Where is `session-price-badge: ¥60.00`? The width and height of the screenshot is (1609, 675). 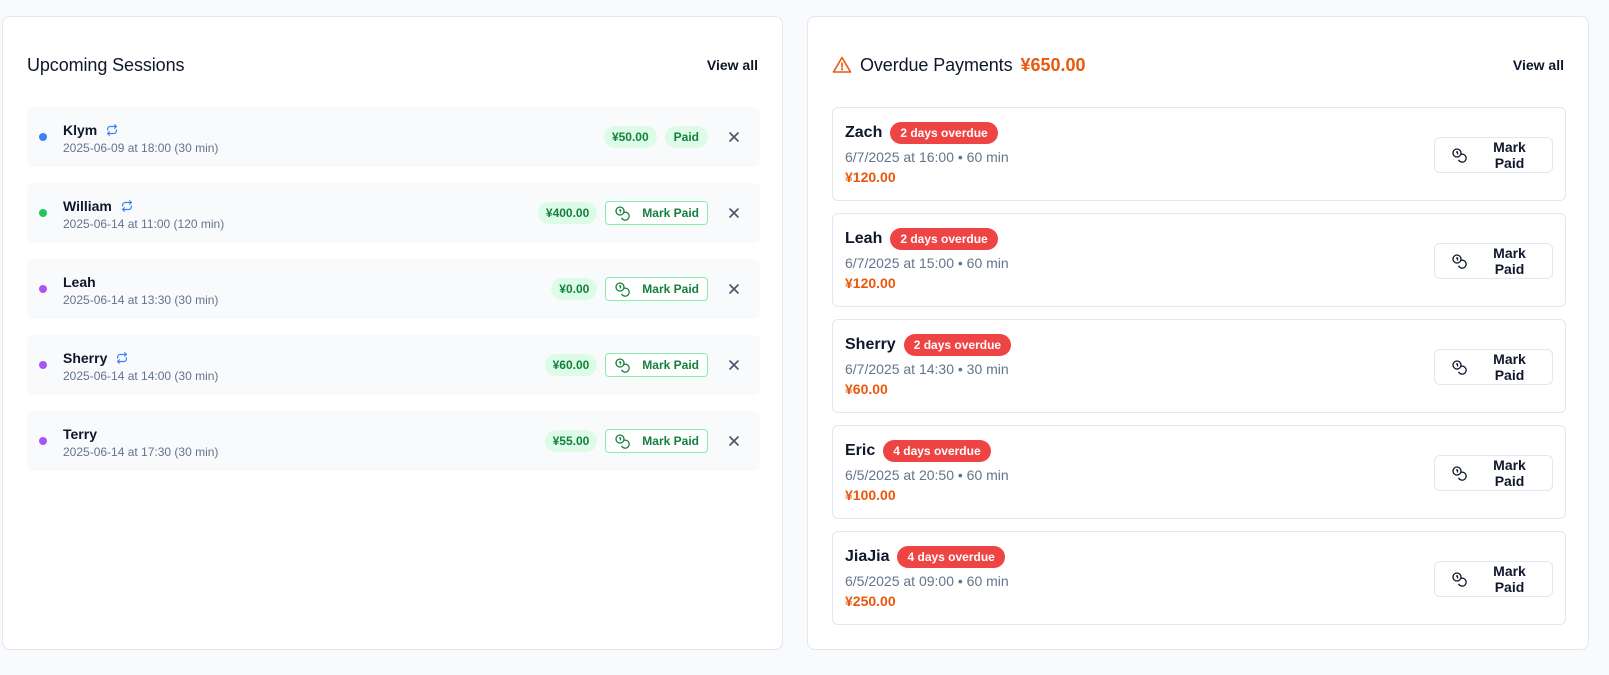
session-price-badge: ¥60.00 is located at coordinates (571, 365).